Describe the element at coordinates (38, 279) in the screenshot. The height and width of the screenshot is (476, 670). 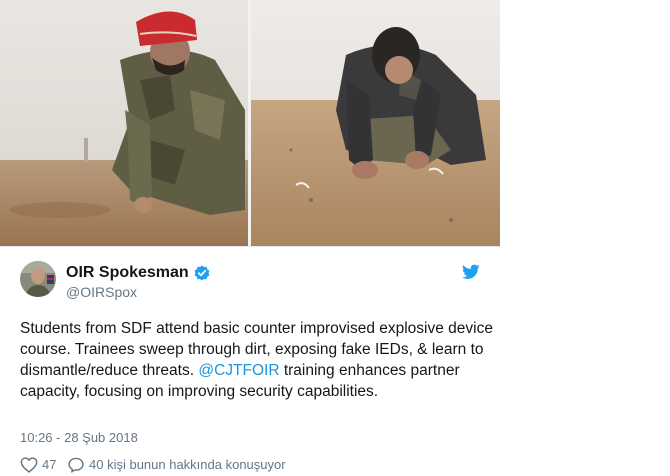
I see `avatar` at that location.